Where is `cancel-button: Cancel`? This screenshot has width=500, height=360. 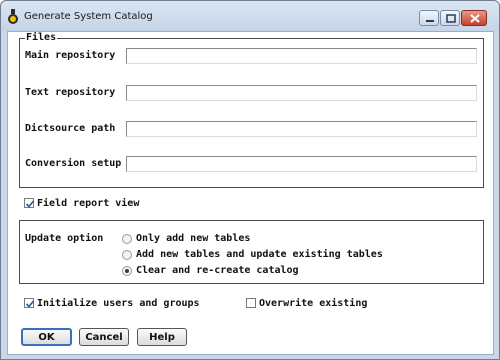 cancel-button: Cancel is located at coordinates (104, 337).